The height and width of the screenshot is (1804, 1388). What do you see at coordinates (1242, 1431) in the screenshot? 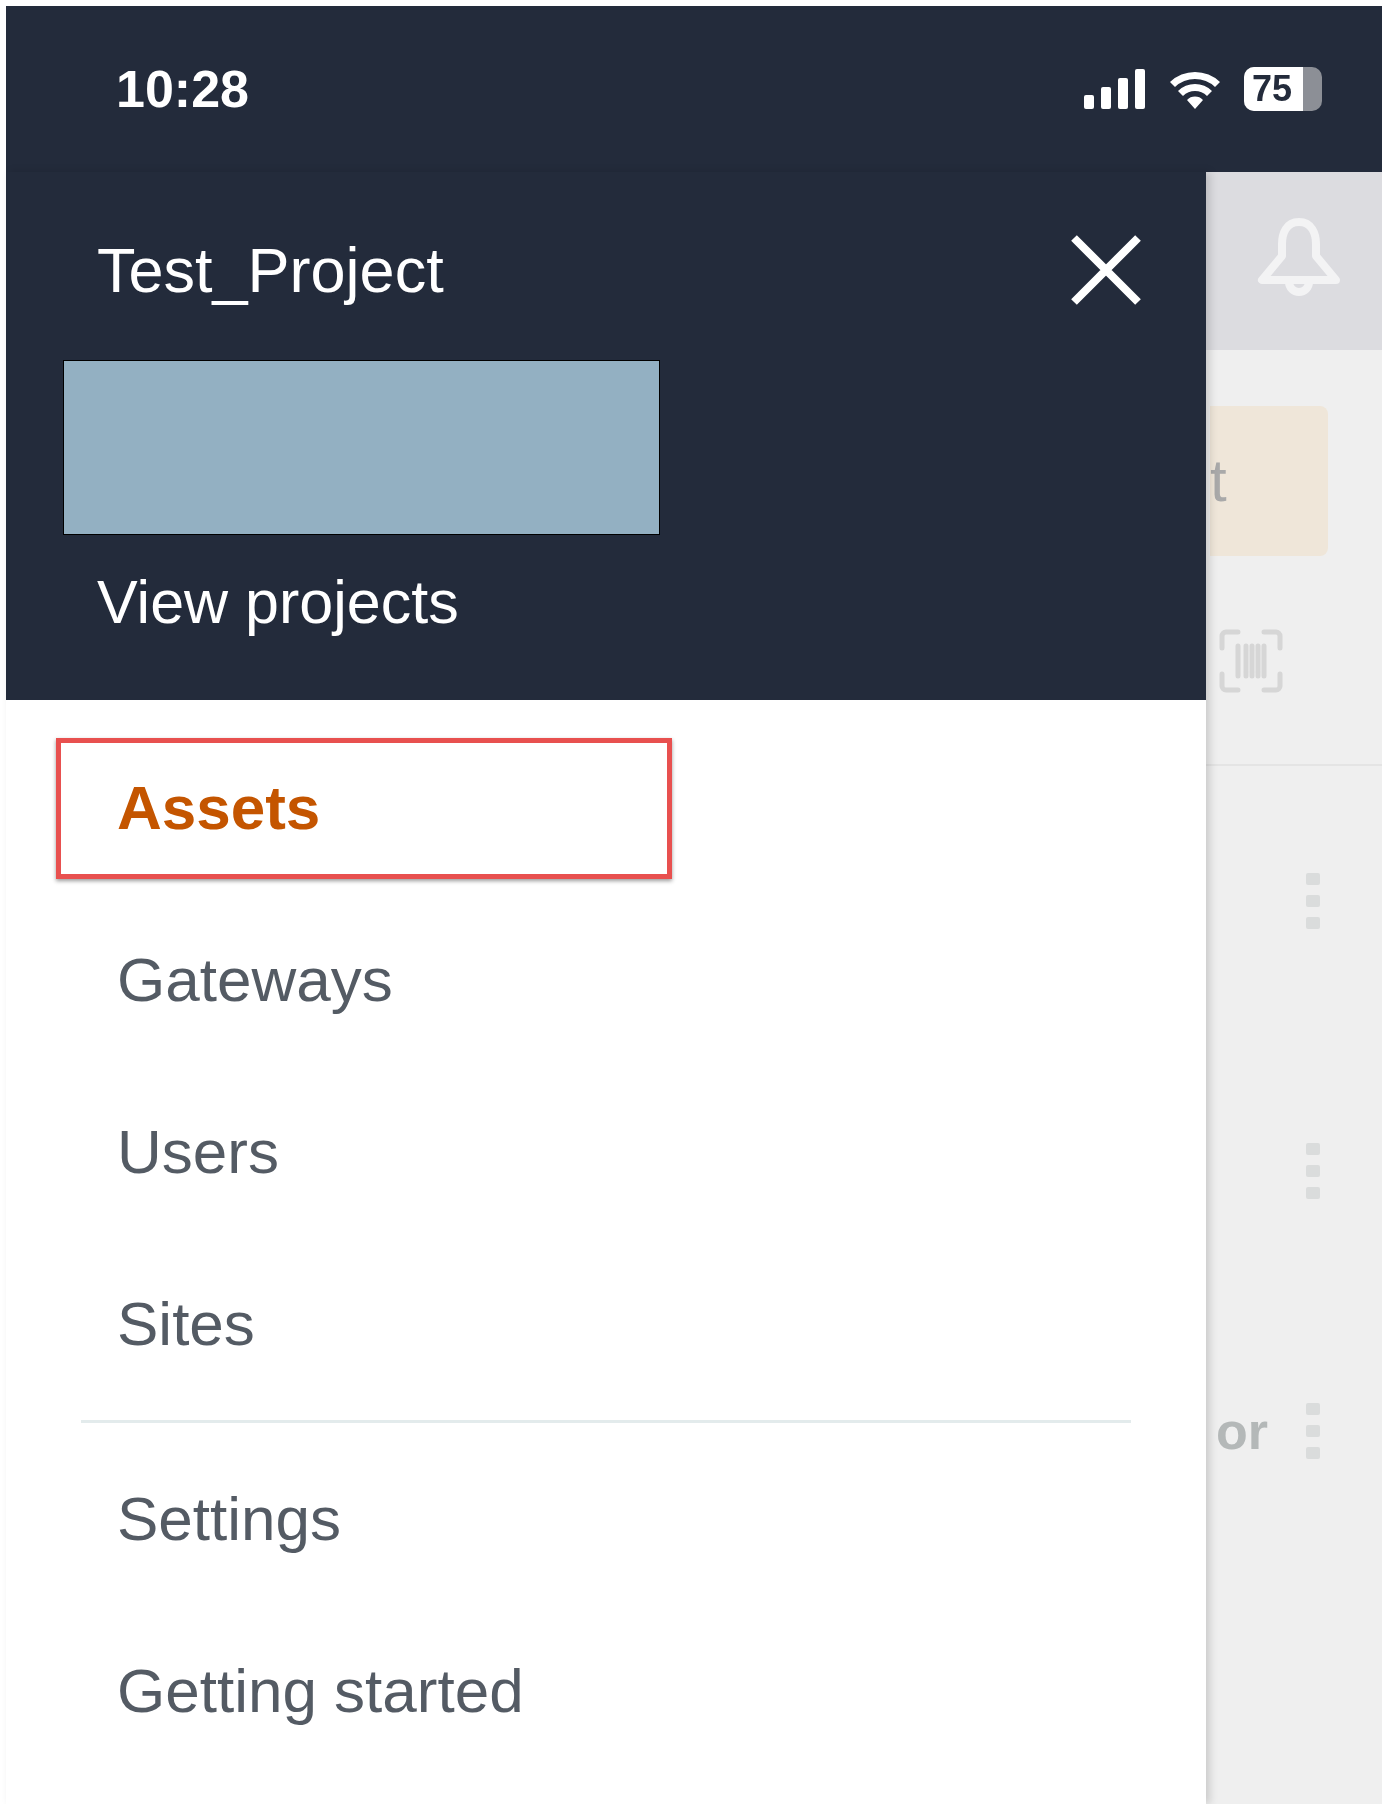
I see `row-title: or` at bounding box center [1242, 1431].